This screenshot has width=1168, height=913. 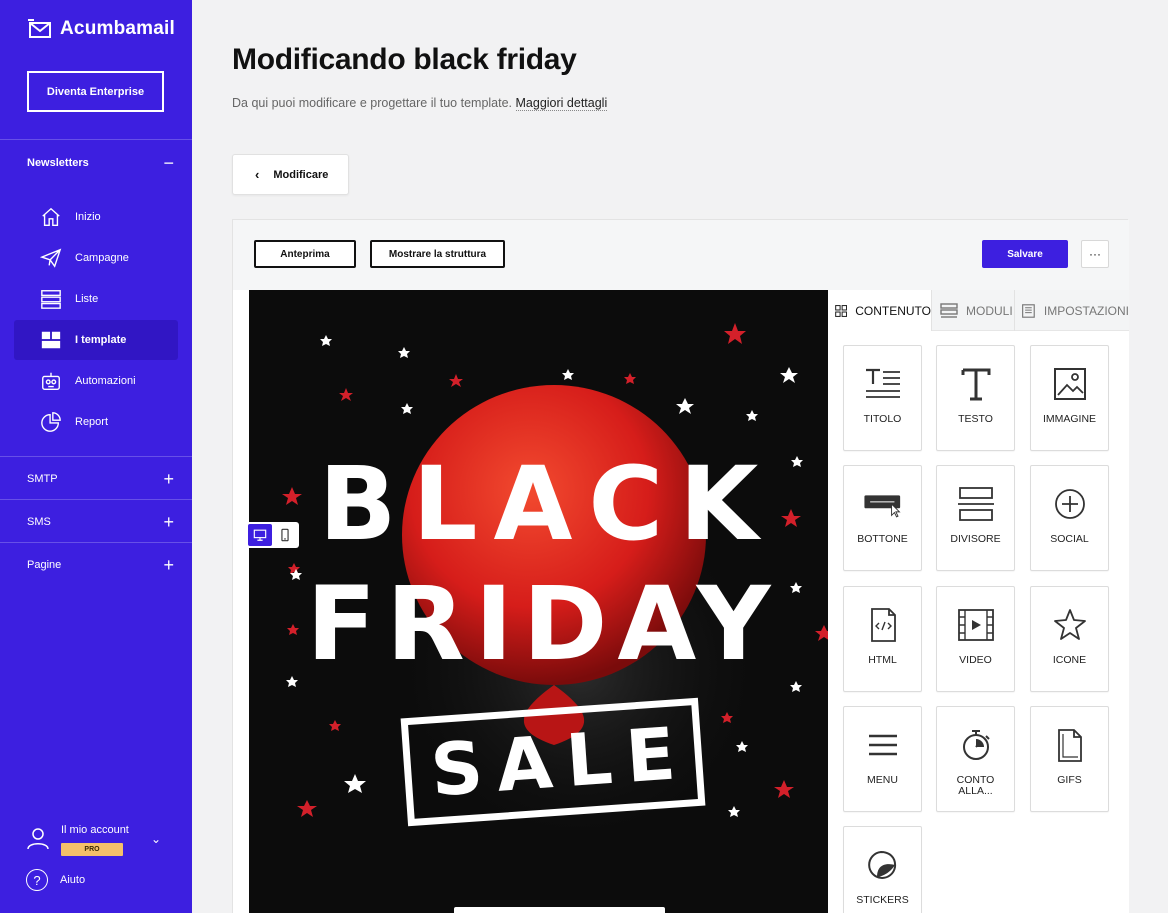 What do you see at coordinates (1095, 254) in the screenshot?
I see `more-options-button: ···` at bounding box center [1095, 254].